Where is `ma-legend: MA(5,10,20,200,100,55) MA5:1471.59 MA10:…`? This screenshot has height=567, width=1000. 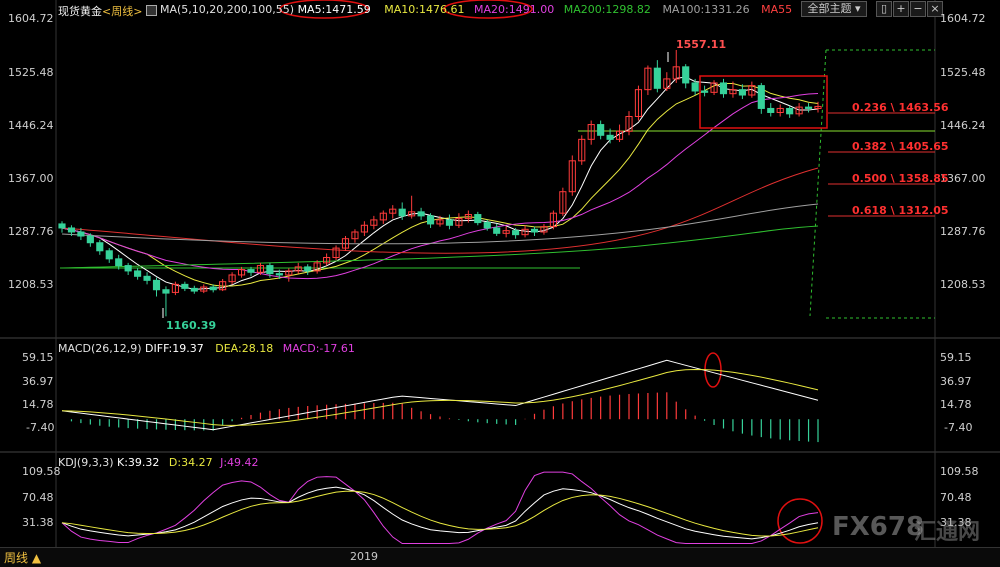 ma-legend: MA(5,10,20,200,100,55) MA5:1471.59 MA10:… is located at coordinates (476, 9).